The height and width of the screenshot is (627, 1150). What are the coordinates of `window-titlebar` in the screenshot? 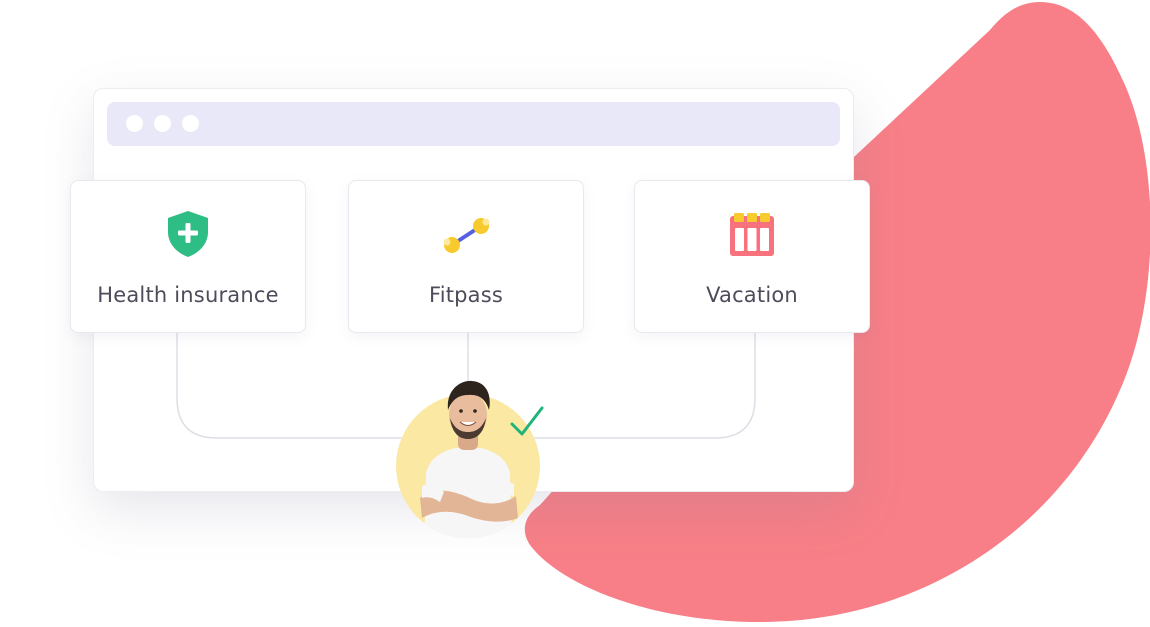 It's located at (473, 124).